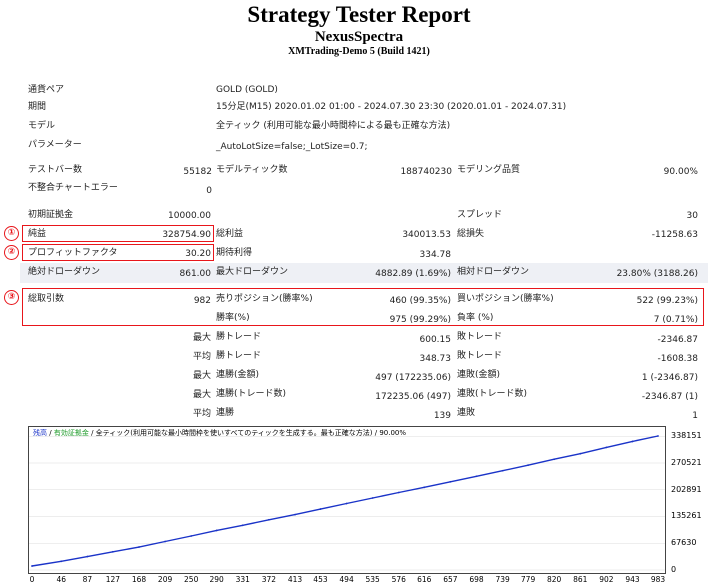  I want to click on avg-loss-value: -1608.38, so click(677, 359).